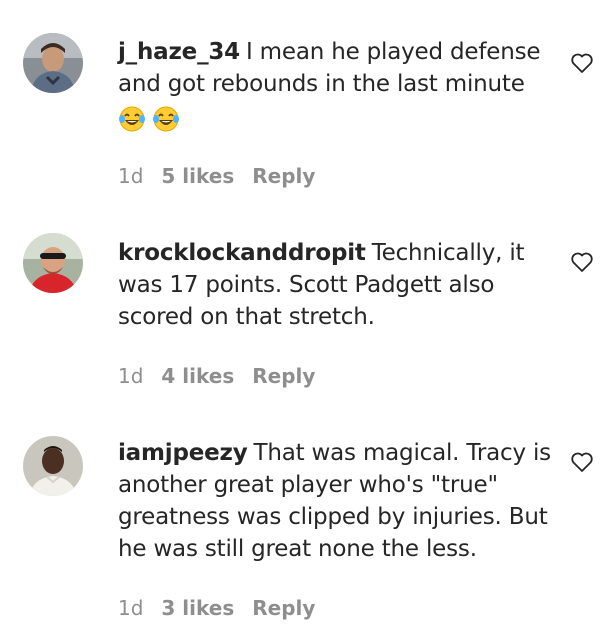 The height and width of the screenshot is (634, 613). I want to click on comment-likes: 4 likes, so click(197, 376).